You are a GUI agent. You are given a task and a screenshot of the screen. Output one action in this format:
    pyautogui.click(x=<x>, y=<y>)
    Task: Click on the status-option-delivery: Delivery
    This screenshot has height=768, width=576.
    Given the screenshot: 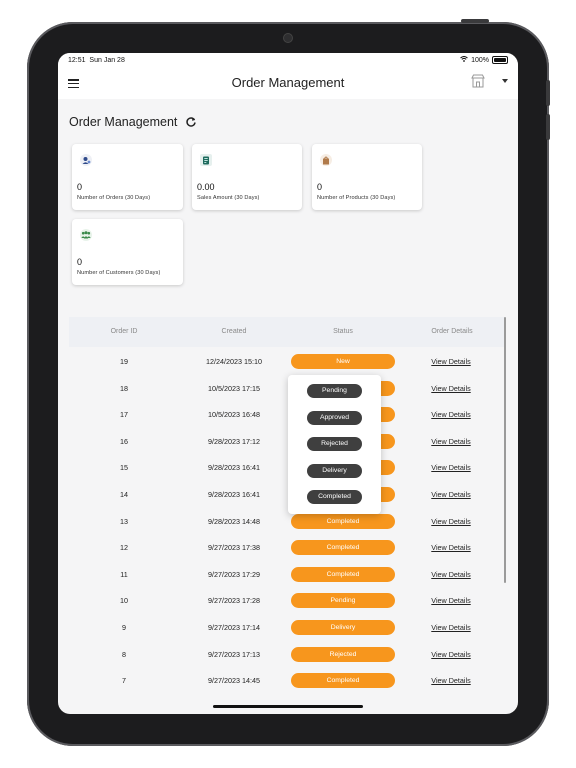 What is the action you would take?
    pyautogui.click(x=334, y=470)
    